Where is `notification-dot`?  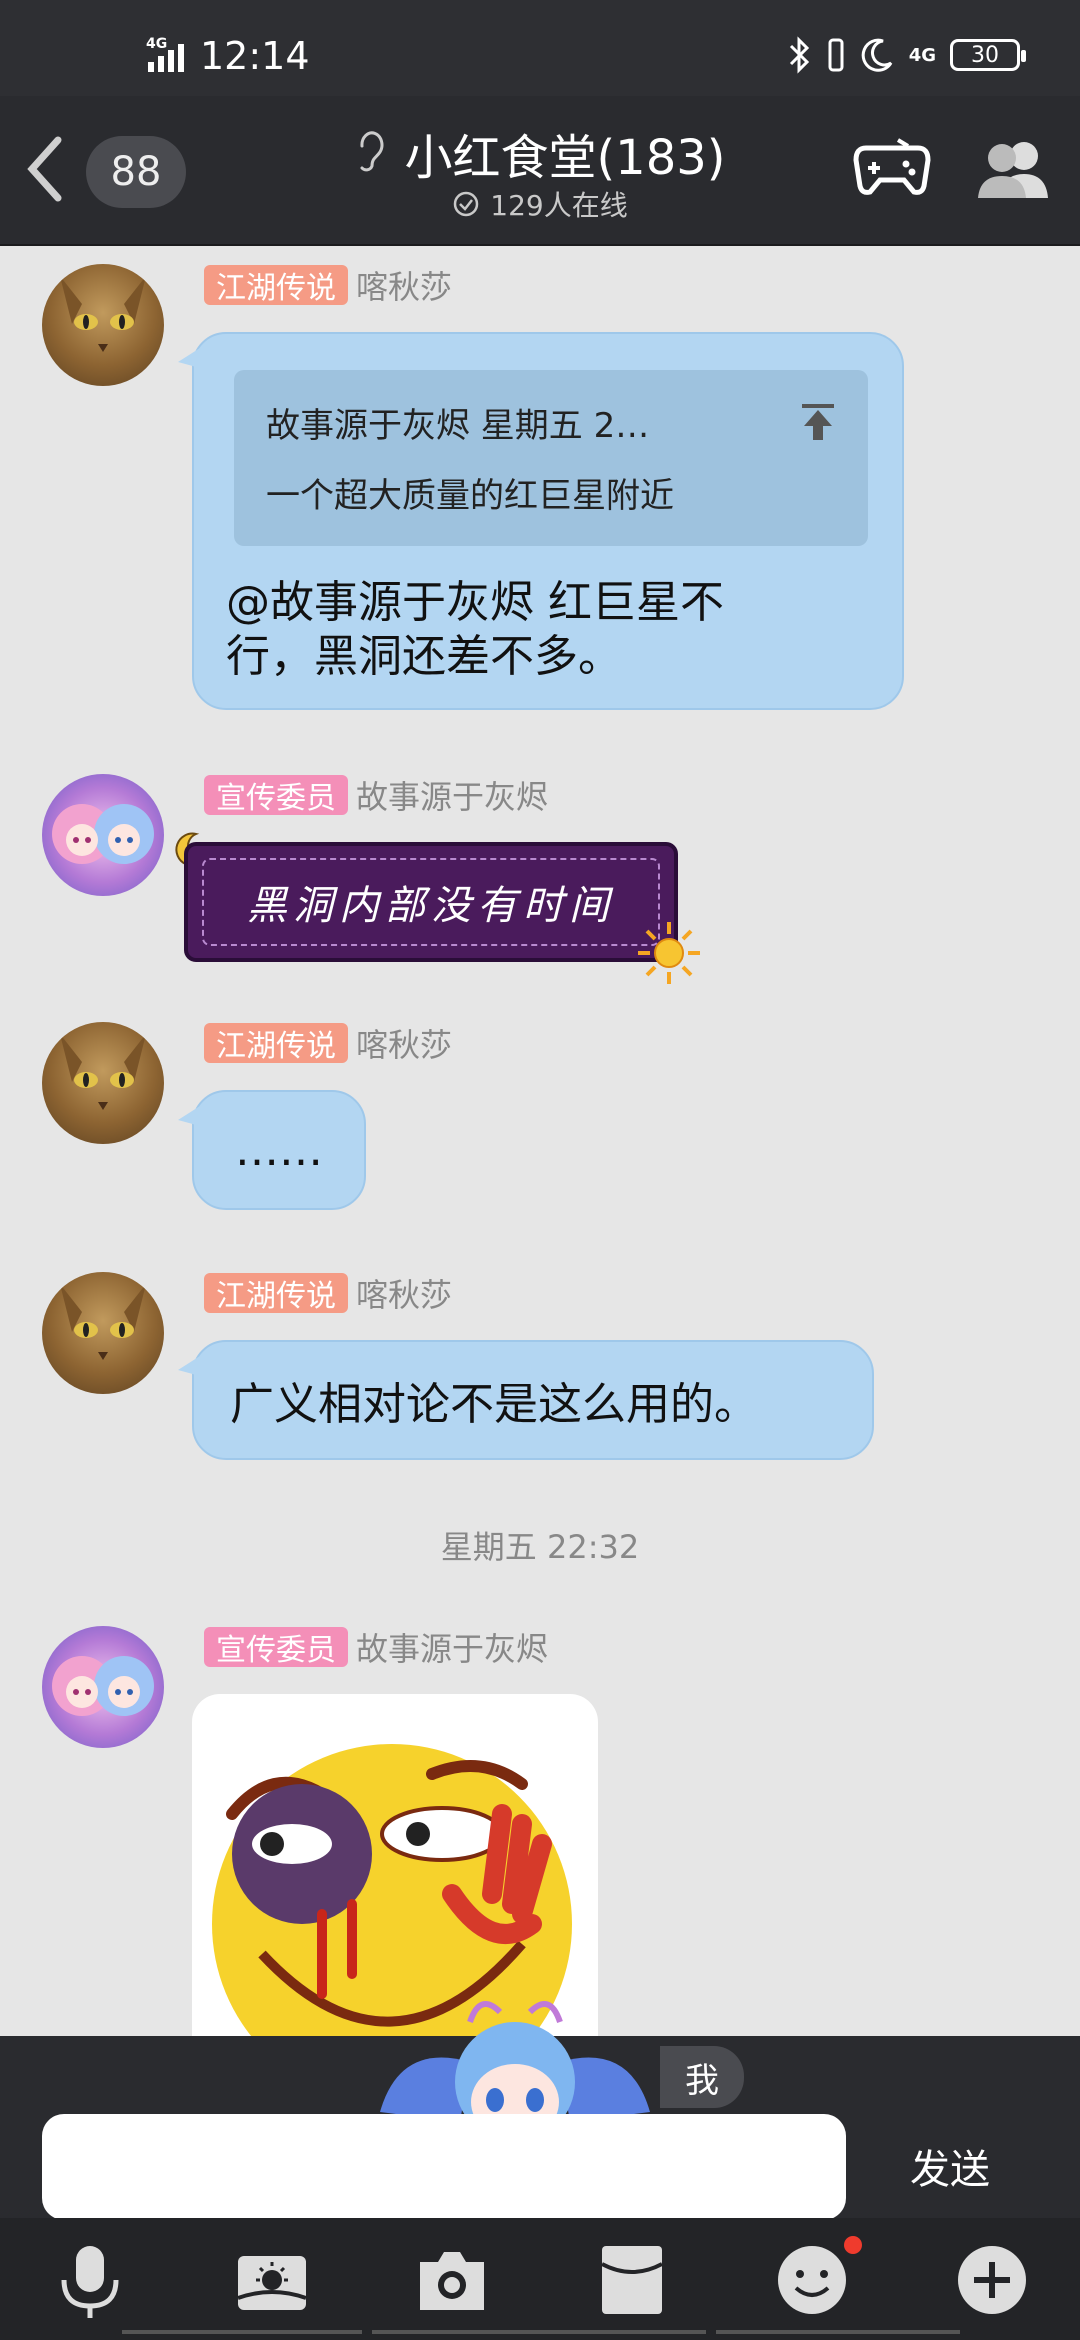 notification-dot is located at coordinates (853, 2245).